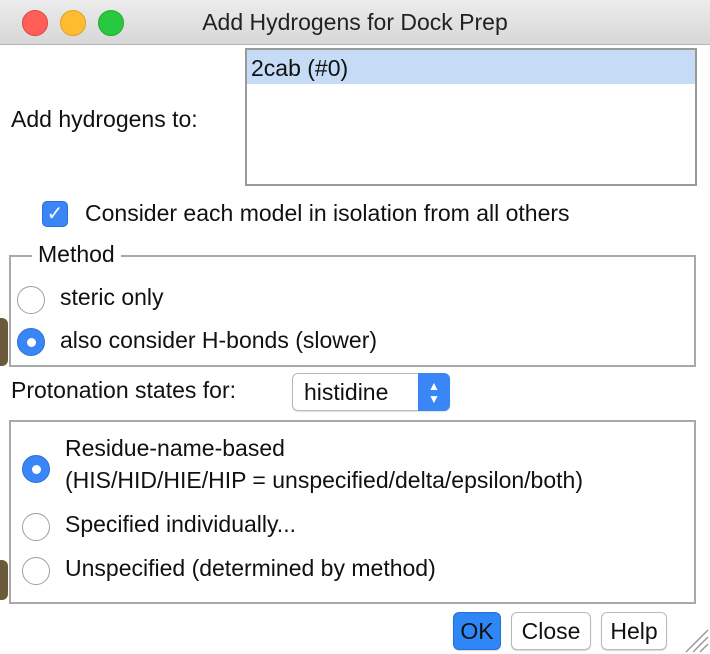 This screenshot has width=710, height=654. What do you see at coordinates (36, 571) in the screenshot?
I see `protonation-radio-unspecified` at bounding box center [36, 571].